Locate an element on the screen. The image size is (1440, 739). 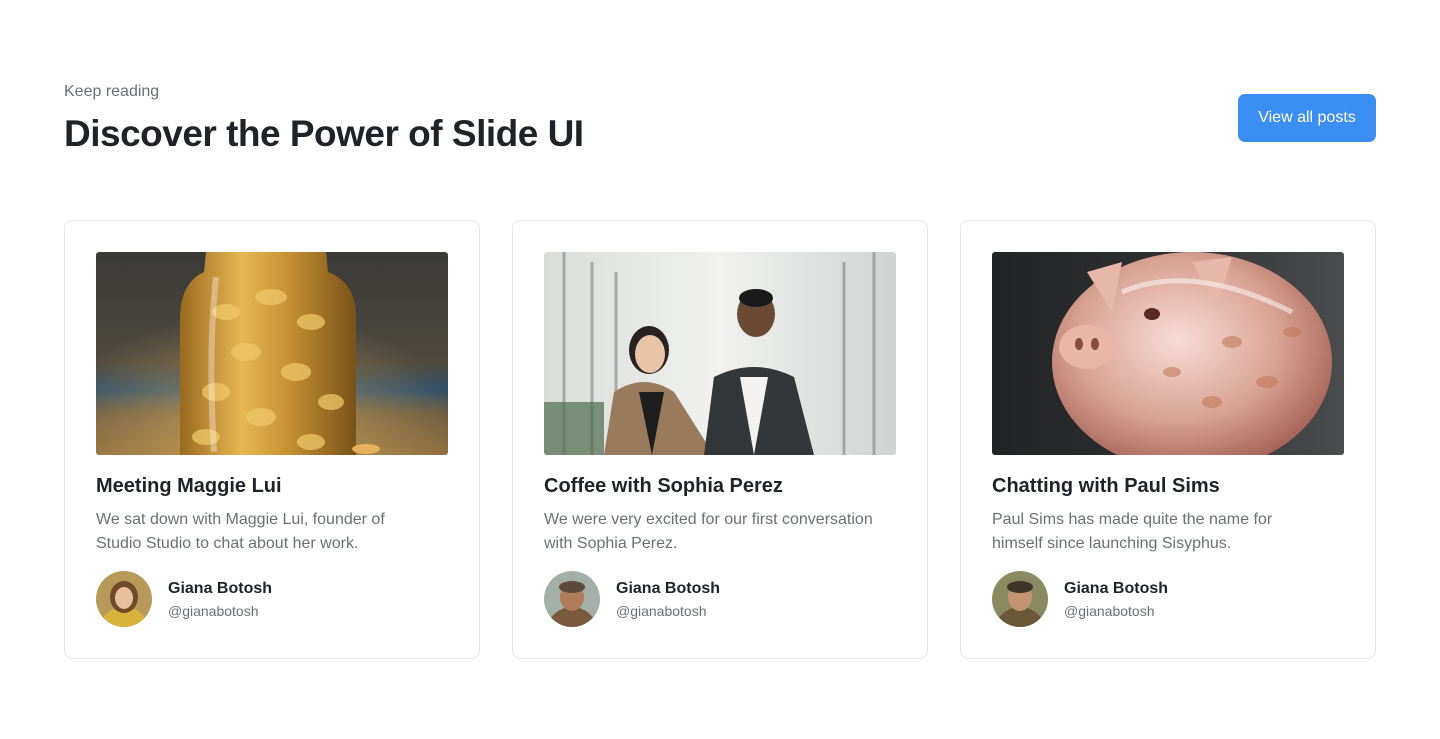
post-image-colleagues is located at coordinates (720, 353).